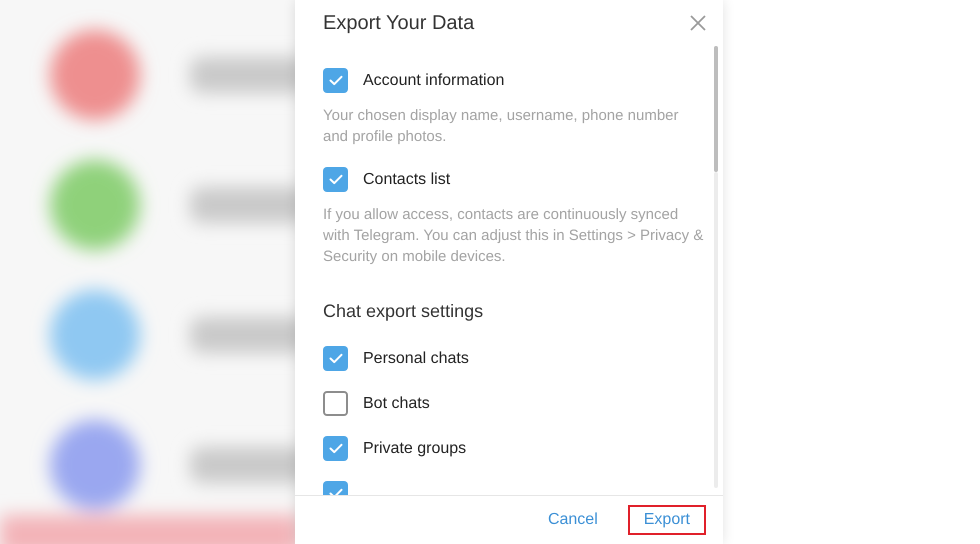  I want to click on checkbox-label: Account information, so click(433, 81).